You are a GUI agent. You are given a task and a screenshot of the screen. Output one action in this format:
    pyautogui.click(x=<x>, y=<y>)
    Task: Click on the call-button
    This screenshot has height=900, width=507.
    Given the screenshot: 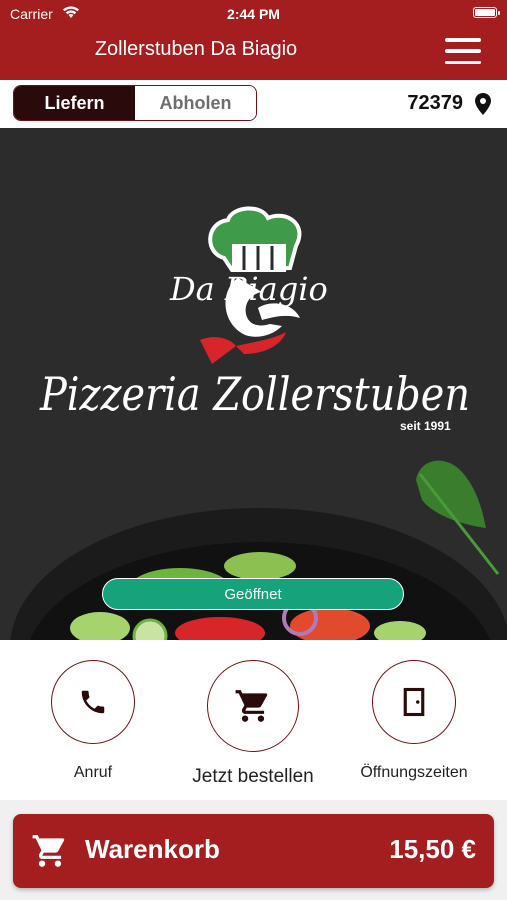 What is the action you would take?
    pyautogui.click(x=93, y=702)
    